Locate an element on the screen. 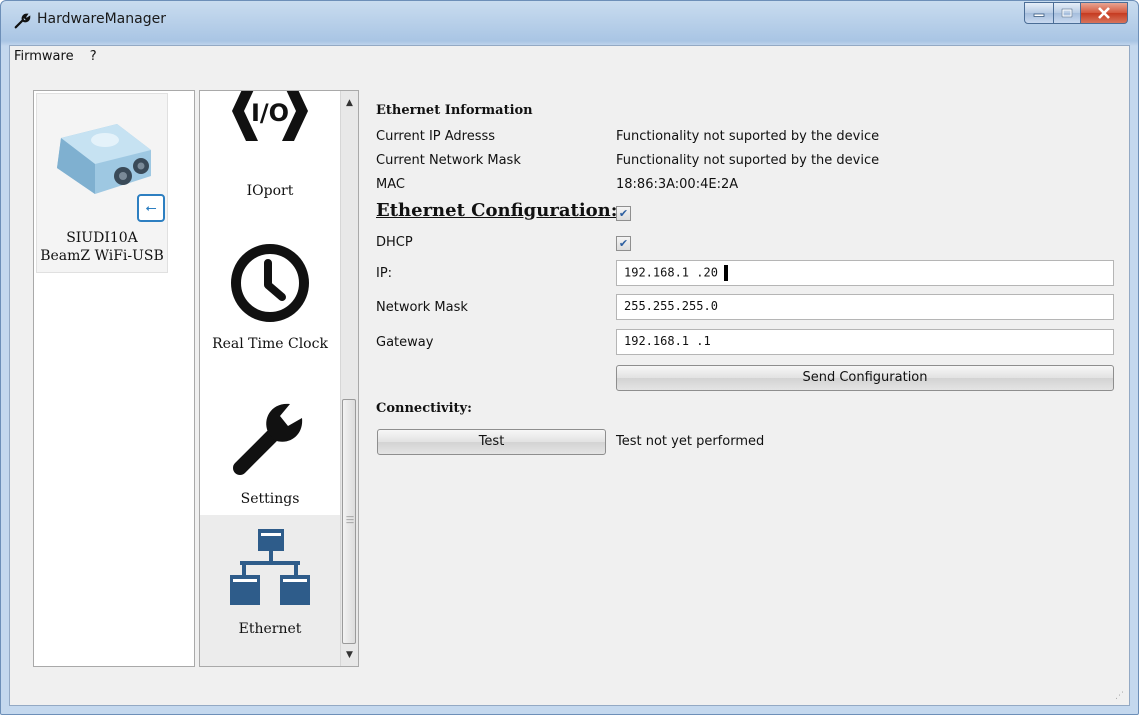 The image size is (1139, 715). svg-text: I/O is located at coordinates (270, 113).